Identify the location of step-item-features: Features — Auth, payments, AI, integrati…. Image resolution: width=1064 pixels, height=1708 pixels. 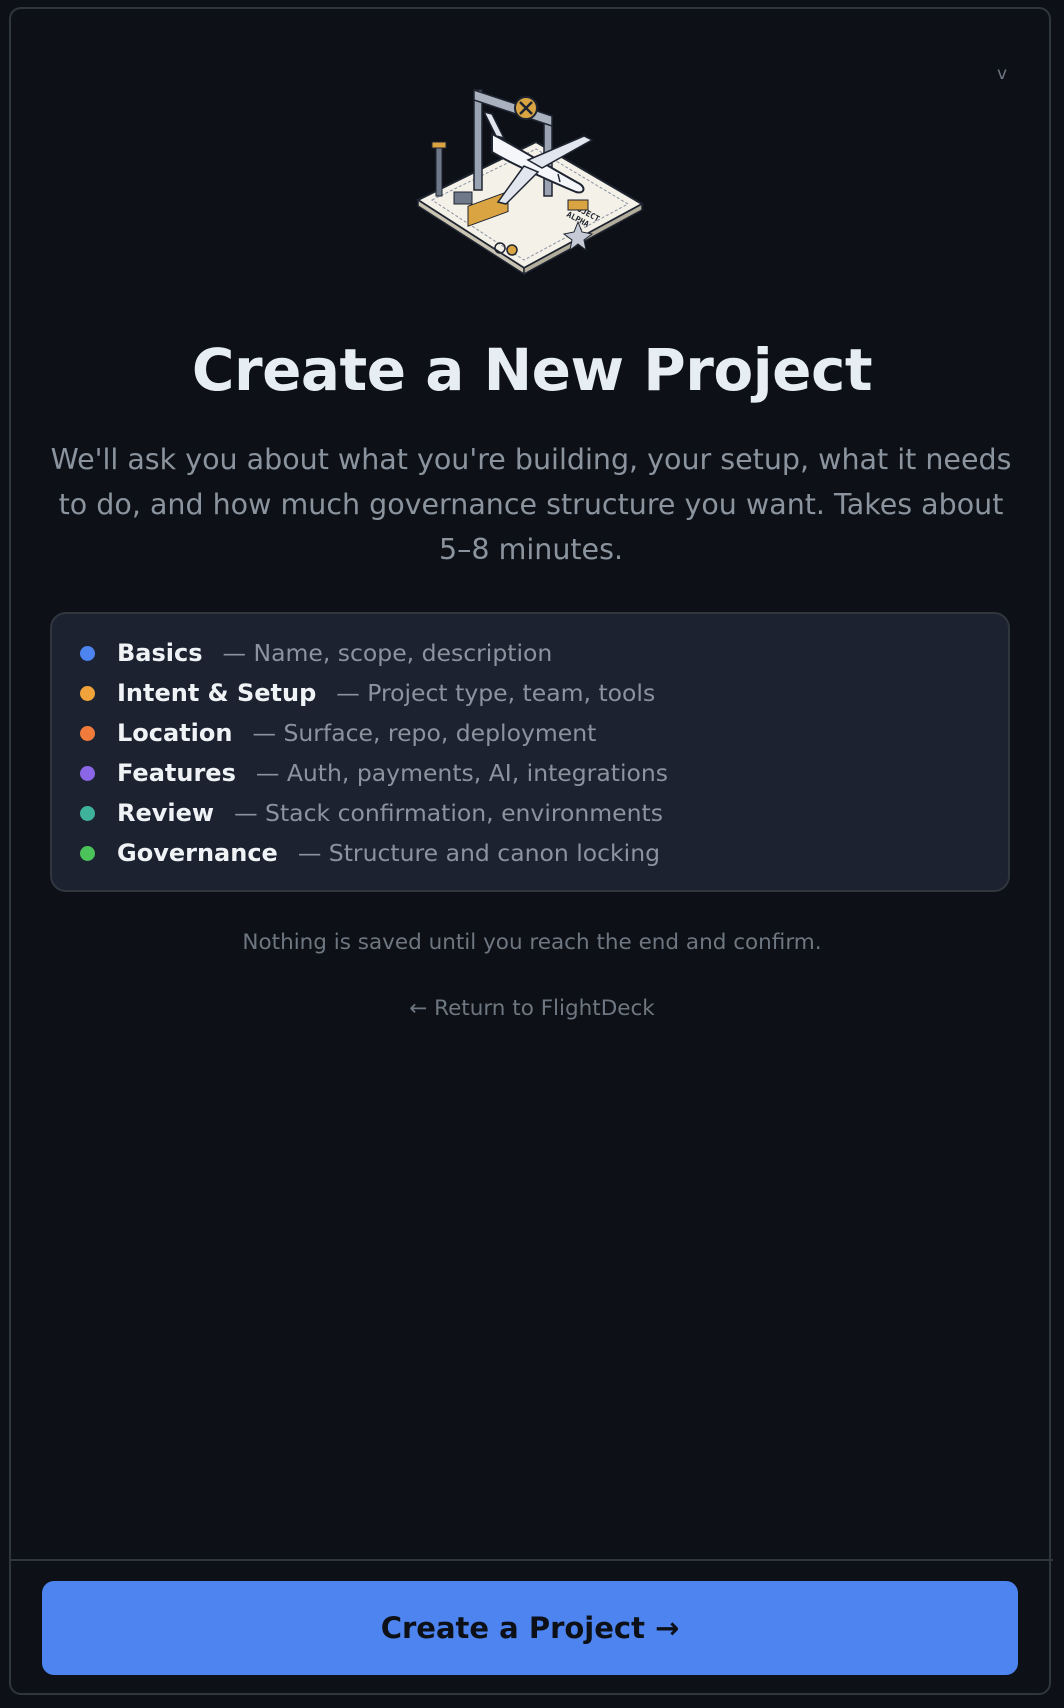
(544, 773).